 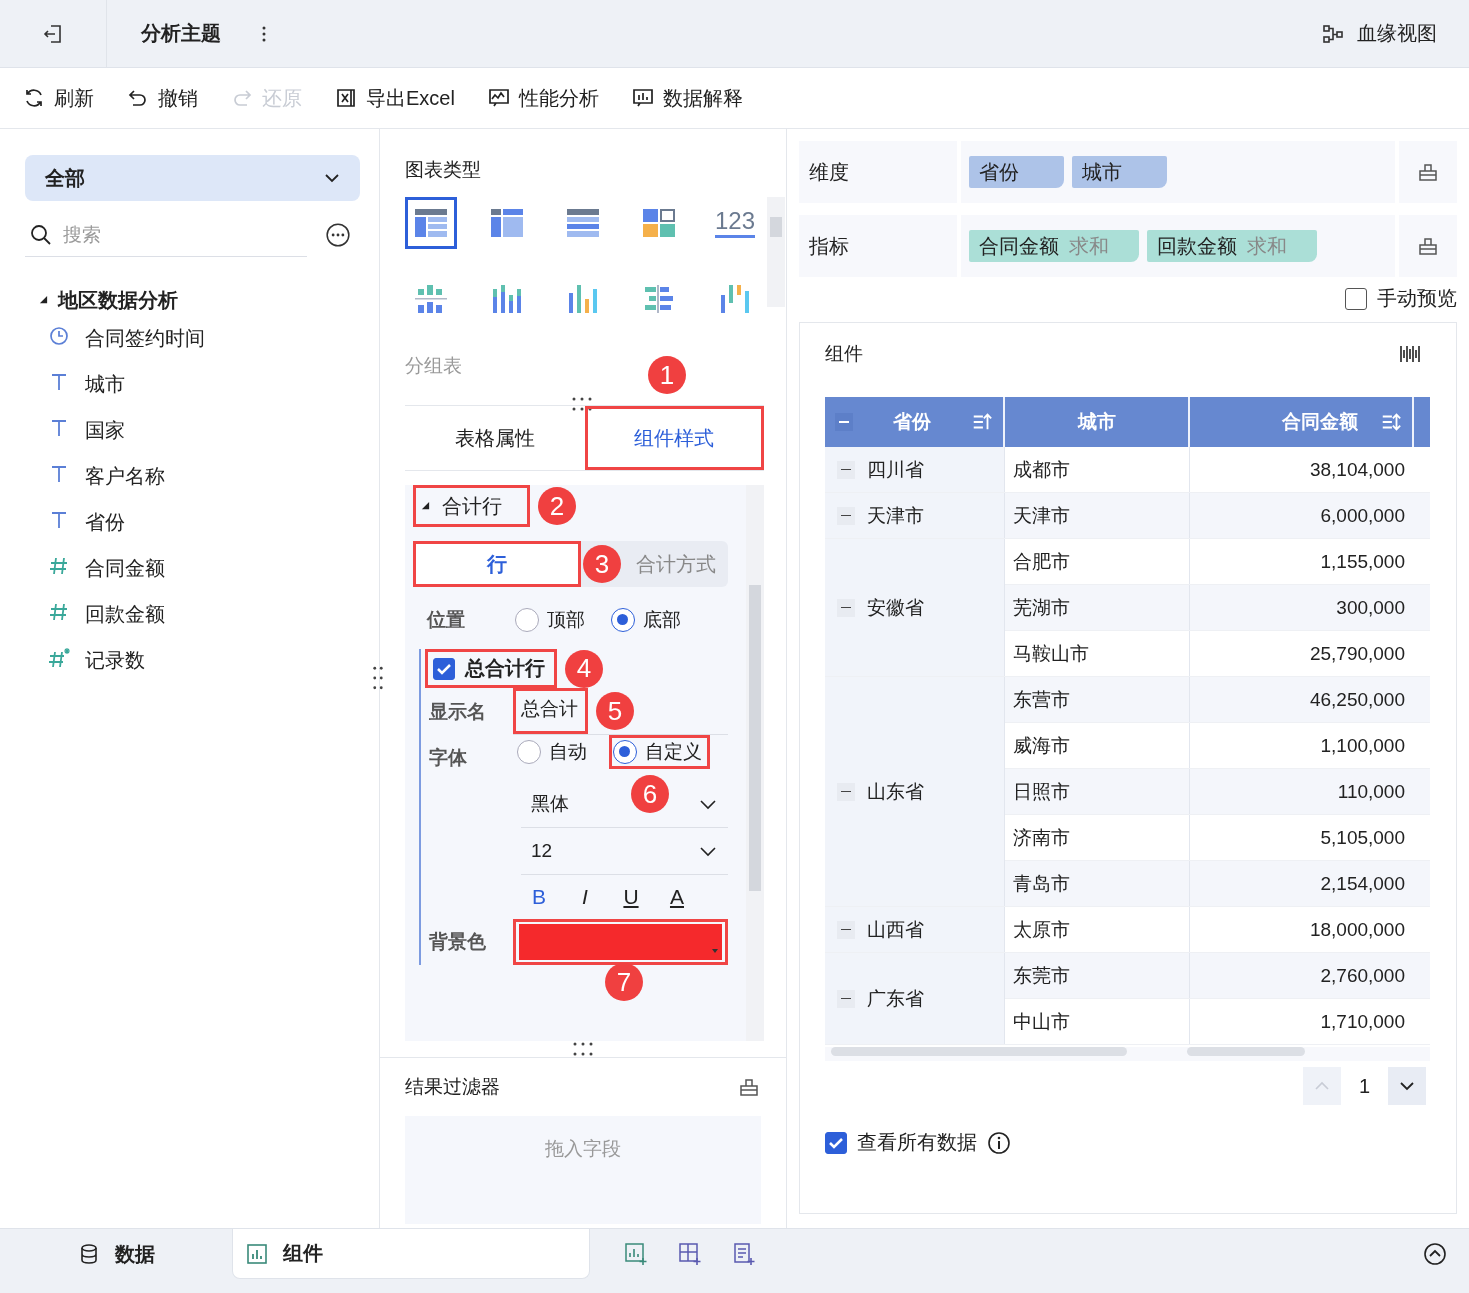 I want to click on lineage-view-button: 血缘视图, so click(x=1379, y=33).